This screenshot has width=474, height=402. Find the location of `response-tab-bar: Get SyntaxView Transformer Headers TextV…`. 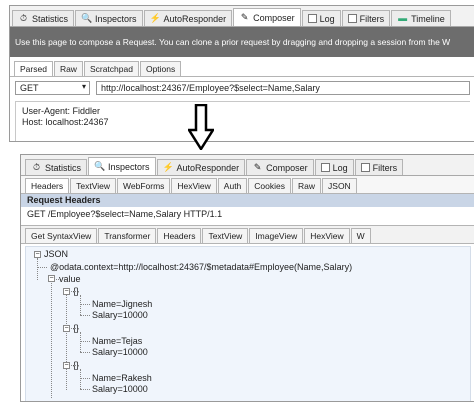

response-tab-bar: Get SyntaxView Transformer Headers TextV… is located at coordinates (247, 234).